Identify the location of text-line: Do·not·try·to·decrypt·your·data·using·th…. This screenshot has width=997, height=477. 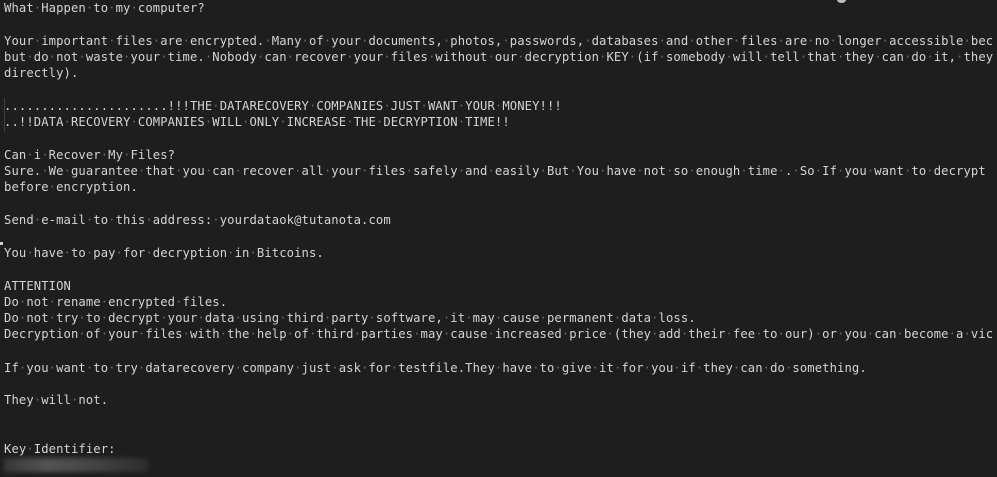
(350, 318).